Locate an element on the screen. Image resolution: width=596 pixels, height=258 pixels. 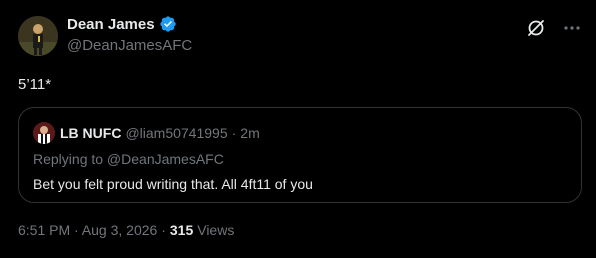
author-name-row: Dean James is located at coordinates (122, 24).